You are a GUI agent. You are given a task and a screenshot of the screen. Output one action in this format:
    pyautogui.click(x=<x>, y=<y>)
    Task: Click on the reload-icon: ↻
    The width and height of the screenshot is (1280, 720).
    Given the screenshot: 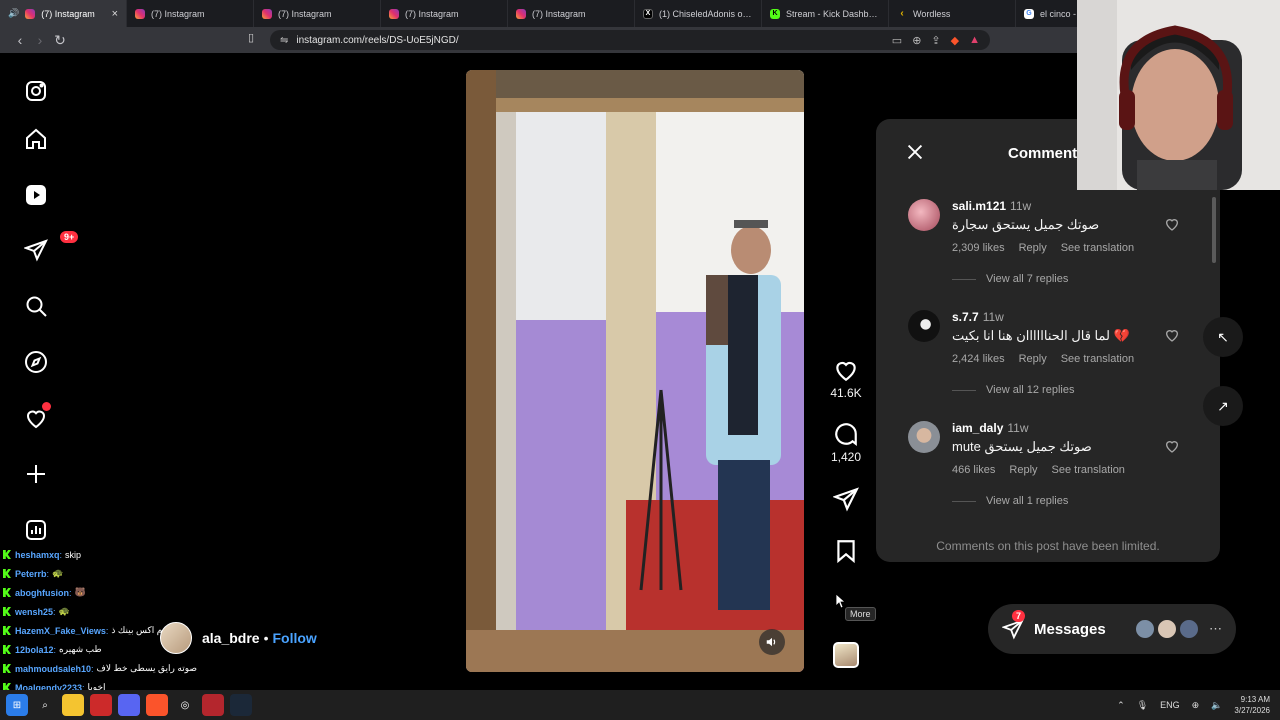 What is the action you would take?
    pyautogui.click(x=60, y=40)
    